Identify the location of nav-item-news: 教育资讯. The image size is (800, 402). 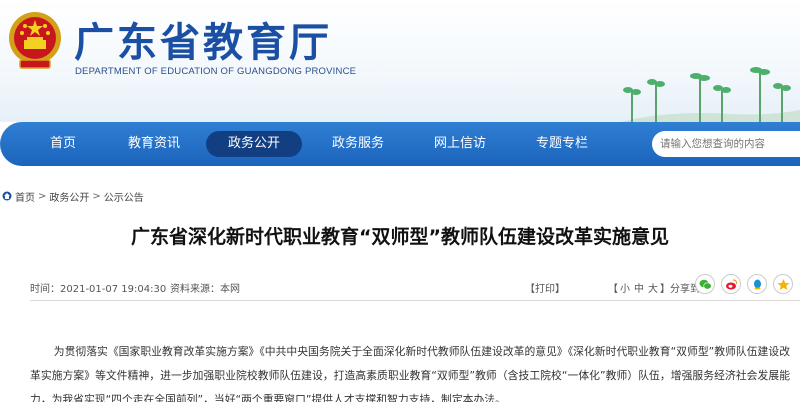
(154, 144).